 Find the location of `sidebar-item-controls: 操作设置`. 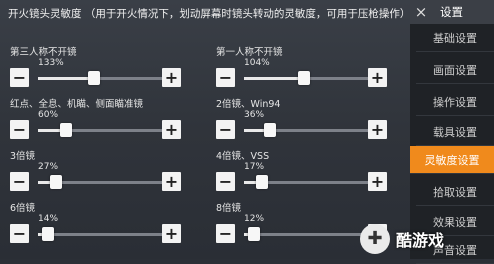

sidebar-item-controls: 操作设置 is located at coordinates (455, 102).